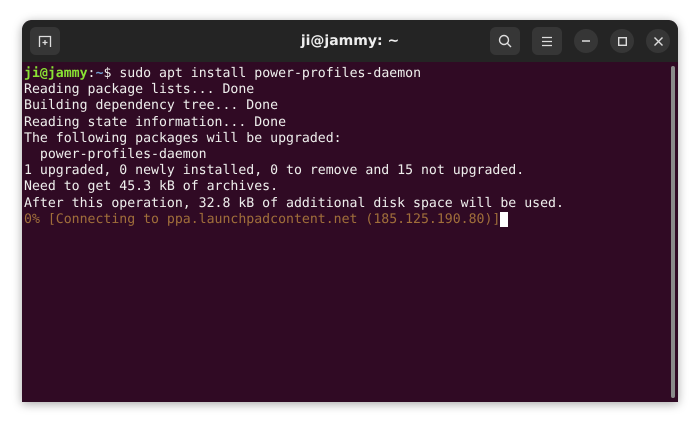  I want to click on menu-button, so click(547, 41).